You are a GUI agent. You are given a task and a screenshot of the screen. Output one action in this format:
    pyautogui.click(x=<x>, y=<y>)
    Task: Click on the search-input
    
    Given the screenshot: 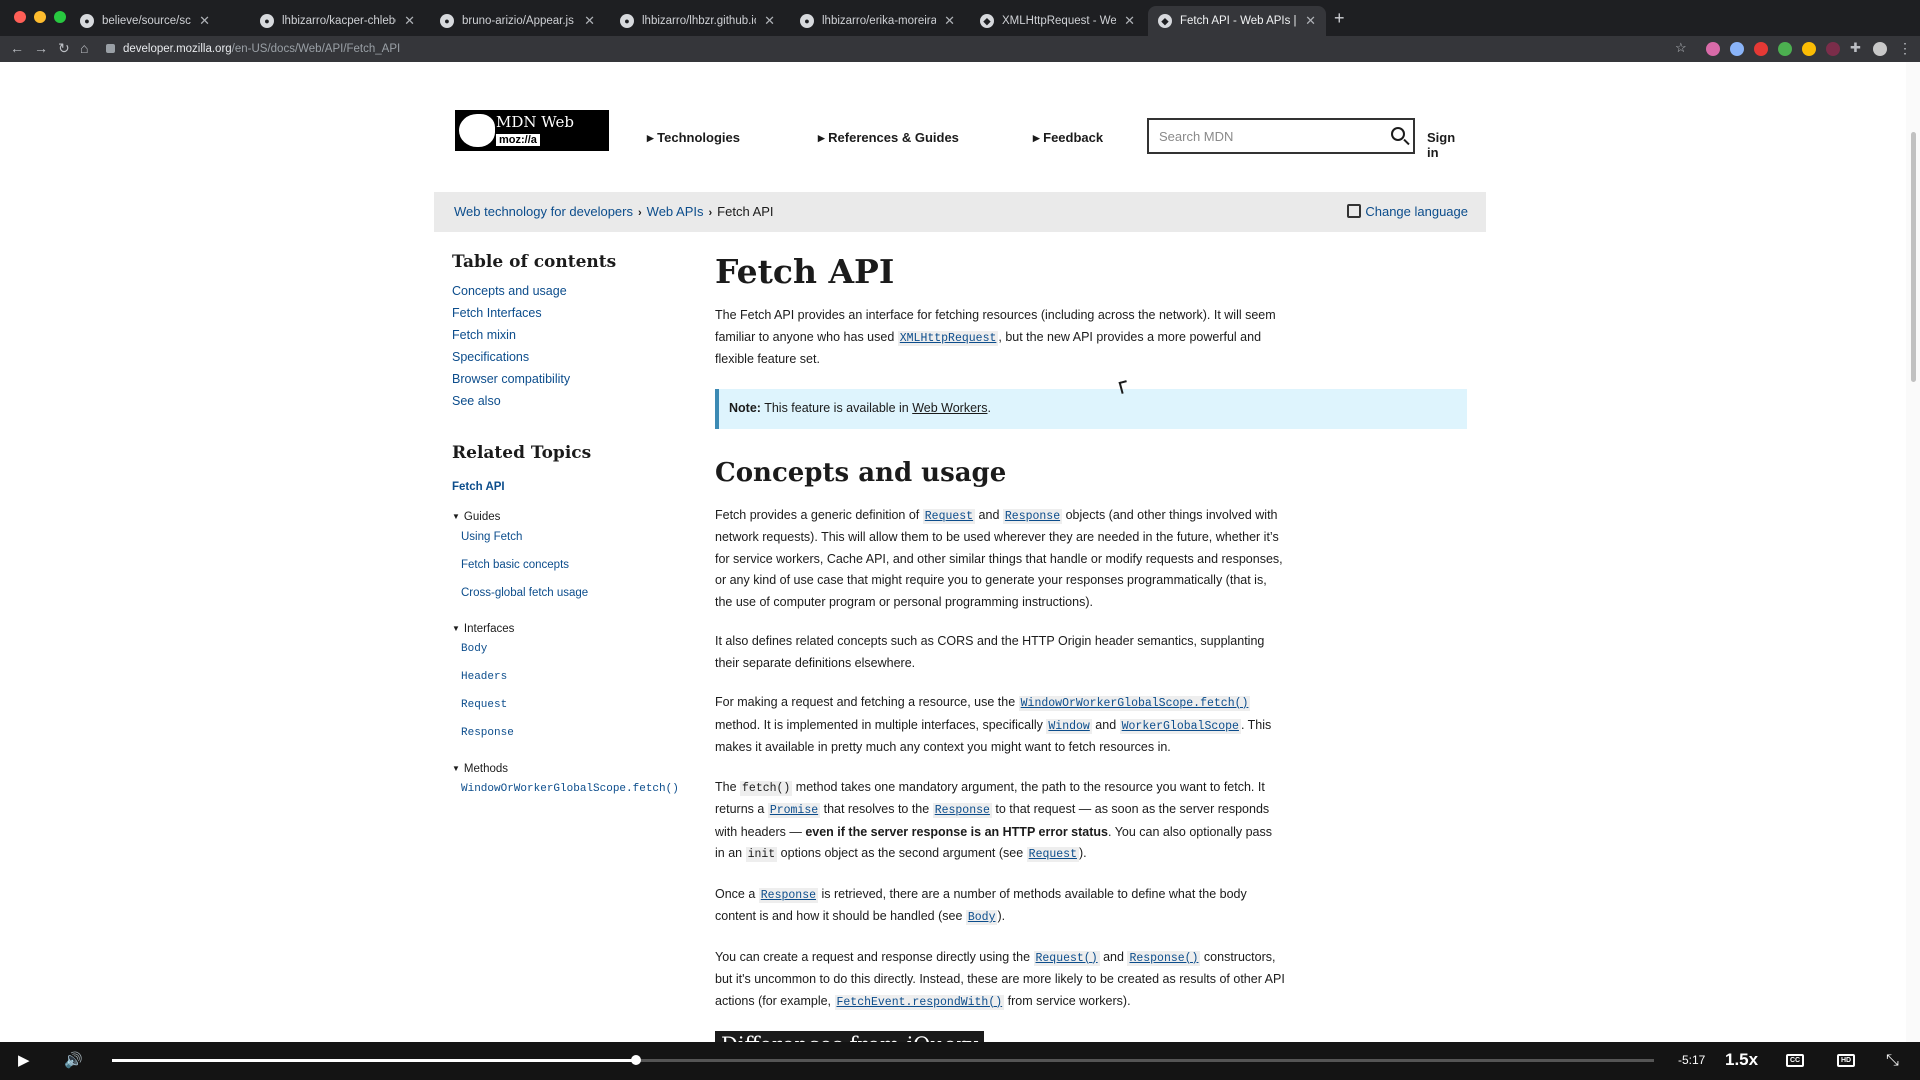 What is the action you would take?
    pyautogui.click(x=1269, y=136)
    